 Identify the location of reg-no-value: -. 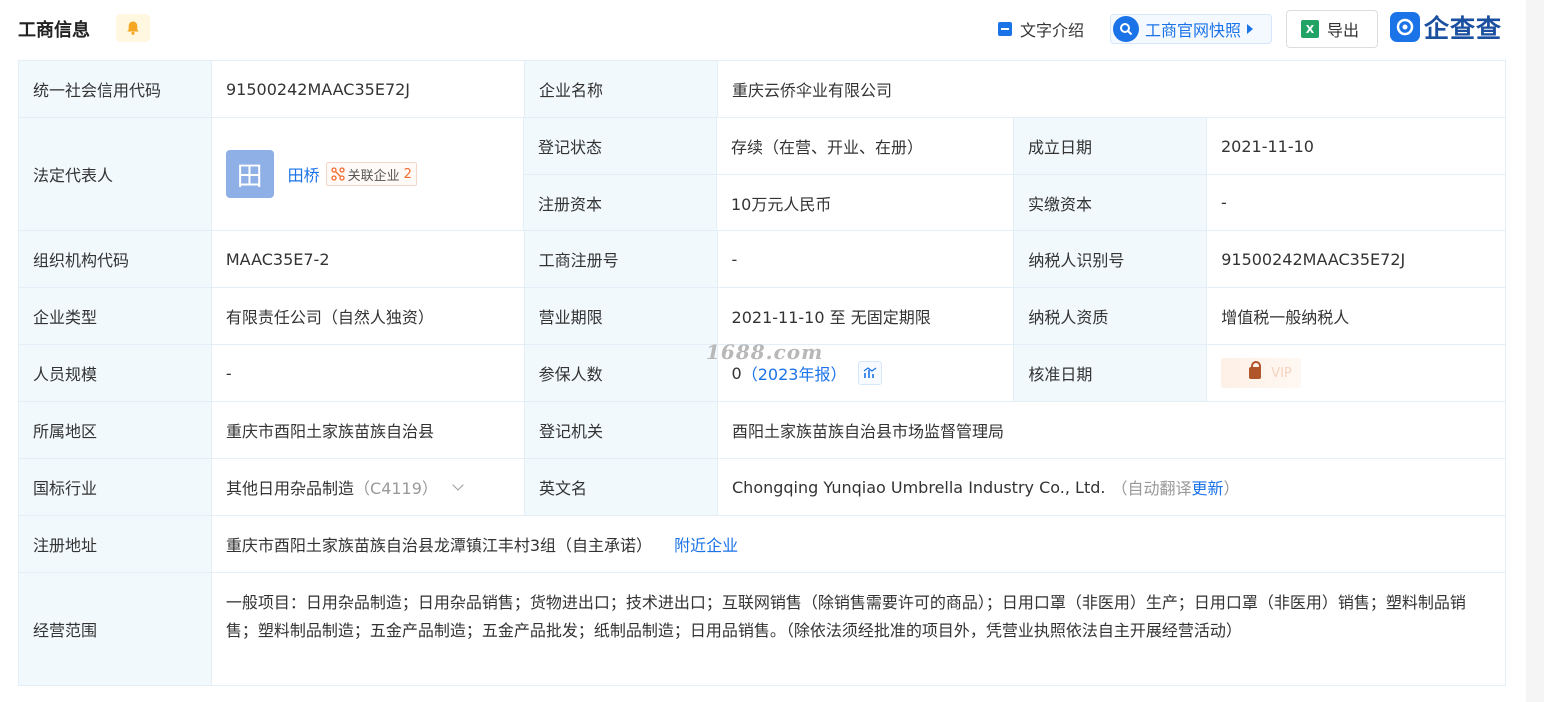
(866, 259).